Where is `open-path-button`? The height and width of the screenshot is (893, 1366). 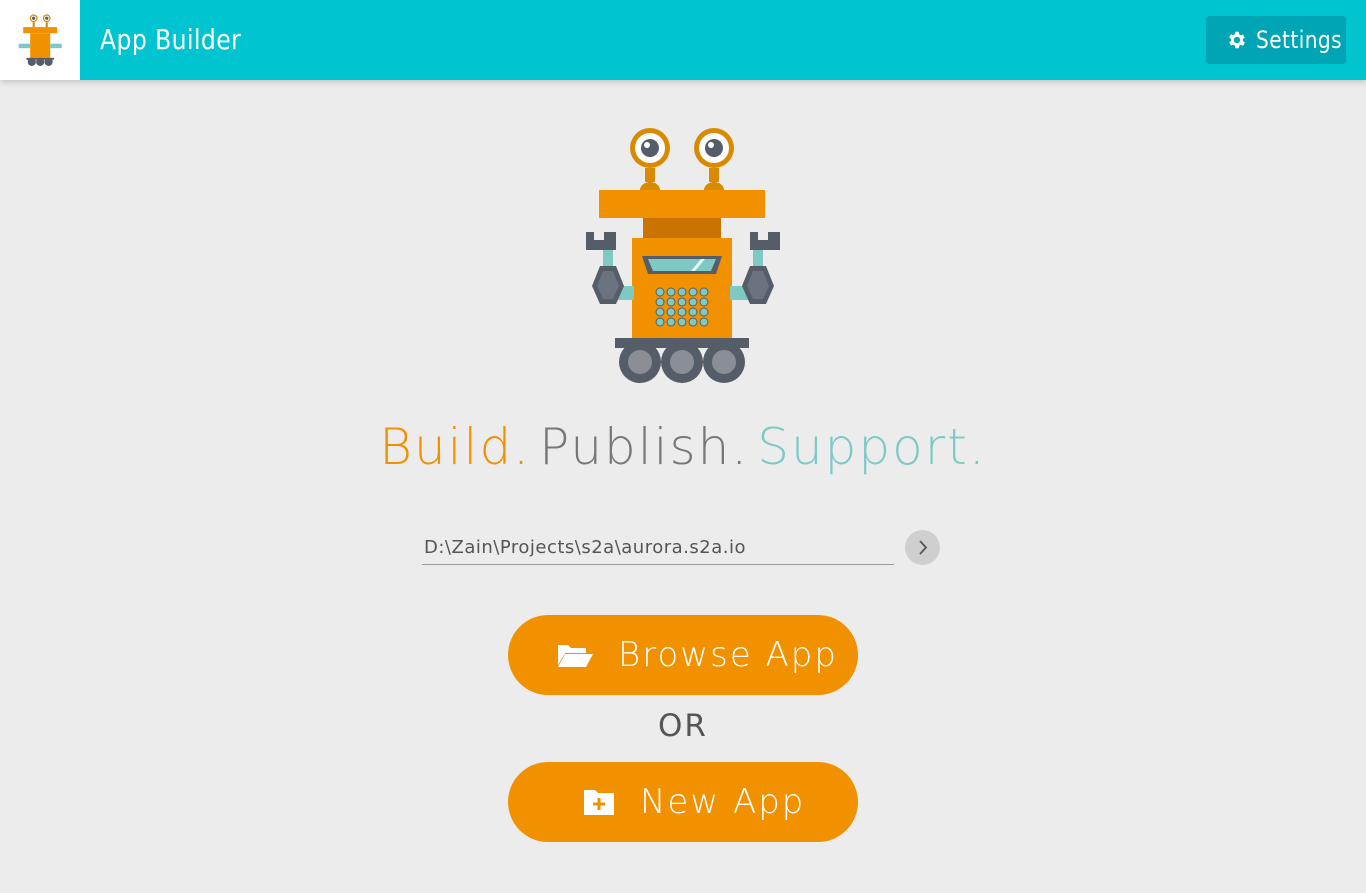
open-path-button is located at coordinates (922, 547).